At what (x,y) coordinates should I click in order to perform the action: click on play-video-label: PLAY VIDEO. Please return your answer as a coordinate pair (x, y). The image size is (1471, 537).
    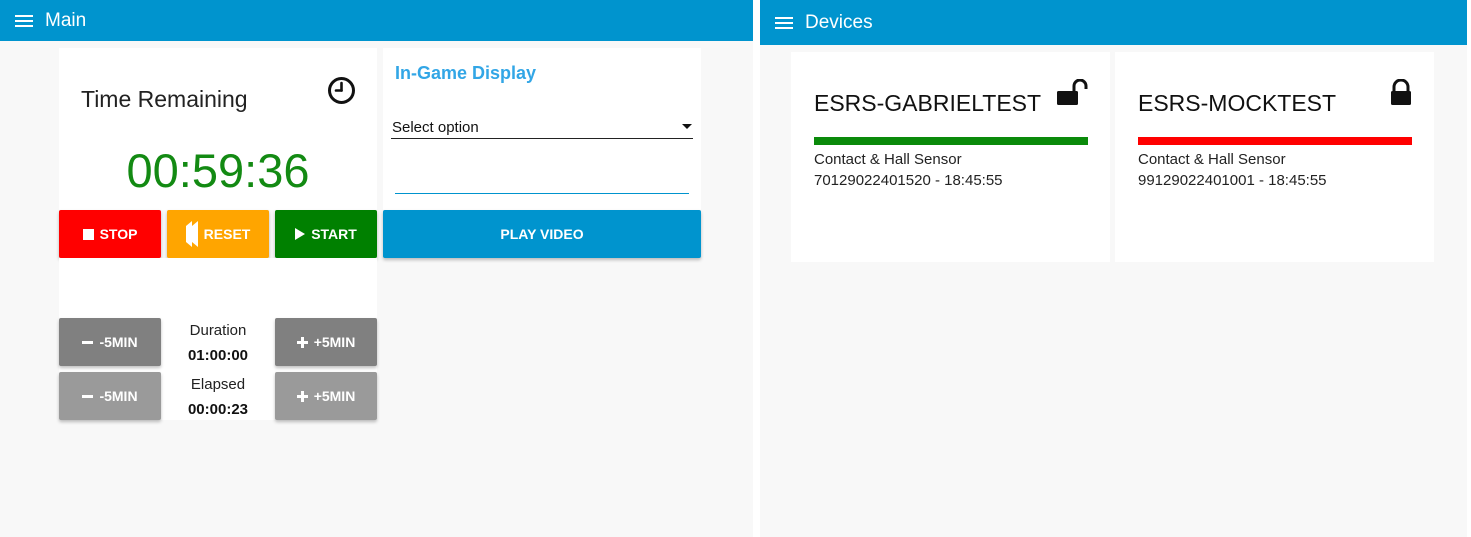
    Looking at the image, I should click on (542, 234).